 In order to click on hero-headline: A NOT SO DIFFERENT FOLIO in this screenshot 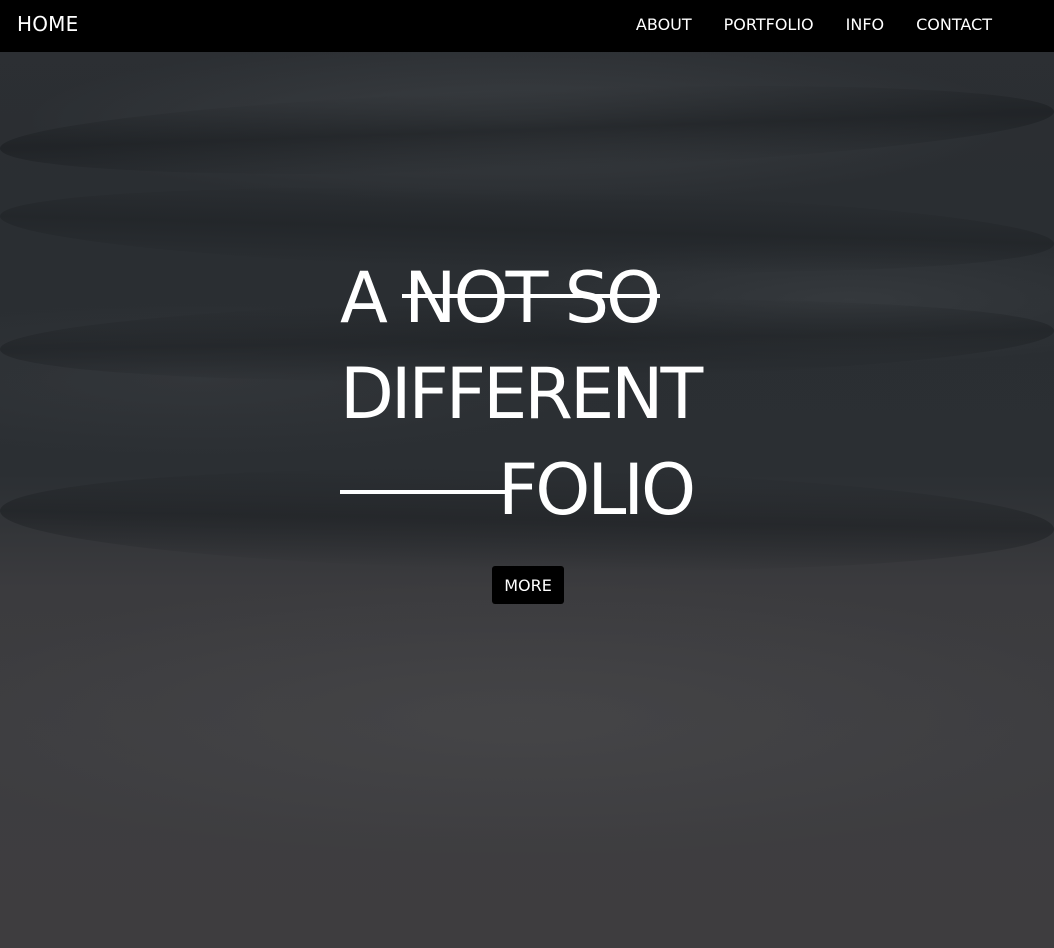, I will do `click(530, 394)`.